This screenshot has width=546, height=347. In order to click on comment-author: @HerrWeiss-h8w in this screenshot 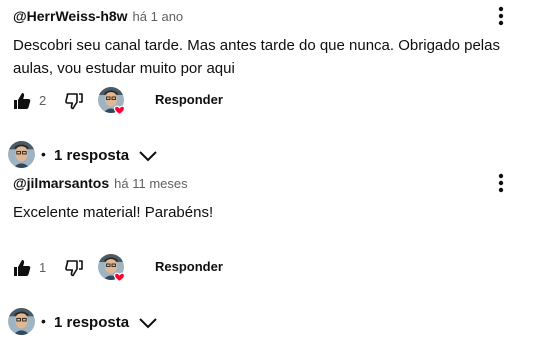, I will do `click(70, 16)`.